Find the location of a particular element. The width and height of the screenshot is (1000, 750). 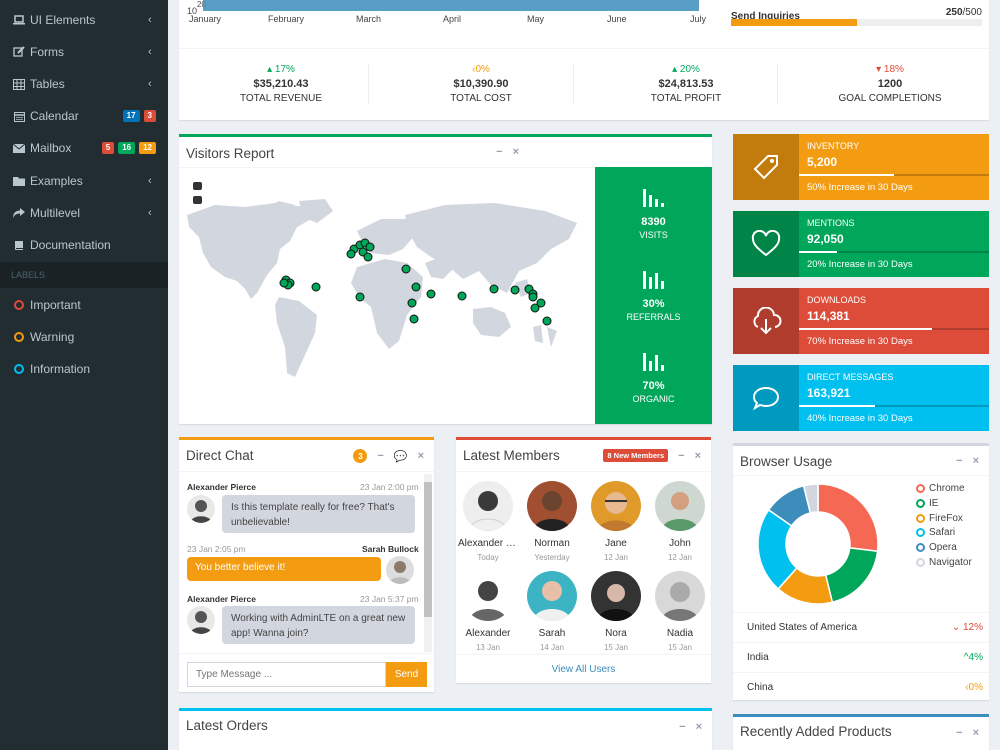

donut-slice-ie is located at coordinates (851, 575).